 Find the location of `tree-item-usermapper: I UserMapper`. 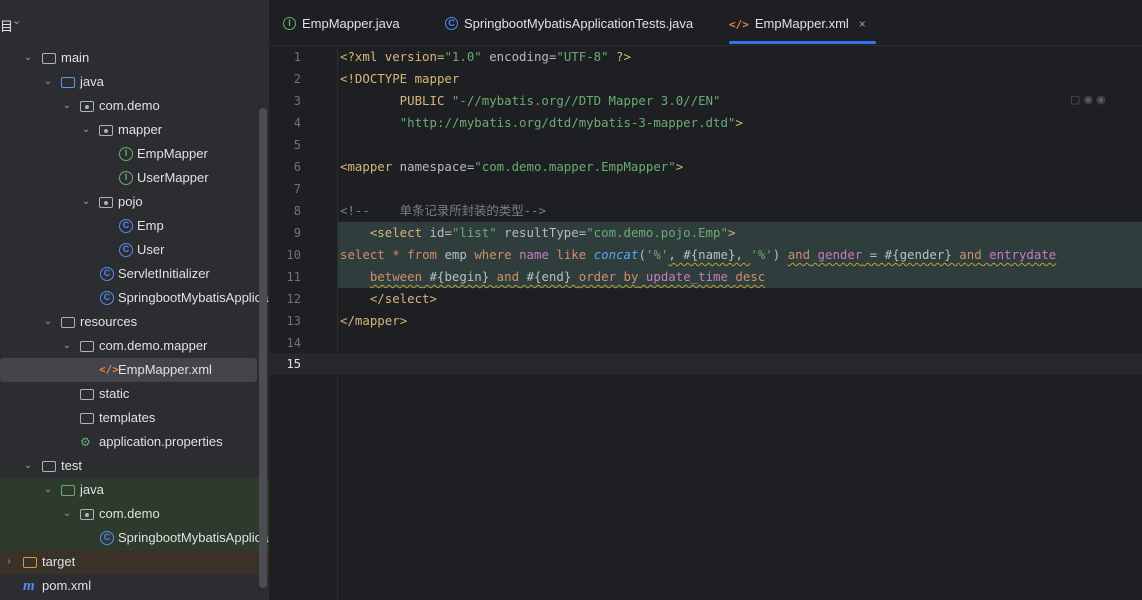

tree-item-usermapper: I UserMapper is located at coordinates (134, 178).